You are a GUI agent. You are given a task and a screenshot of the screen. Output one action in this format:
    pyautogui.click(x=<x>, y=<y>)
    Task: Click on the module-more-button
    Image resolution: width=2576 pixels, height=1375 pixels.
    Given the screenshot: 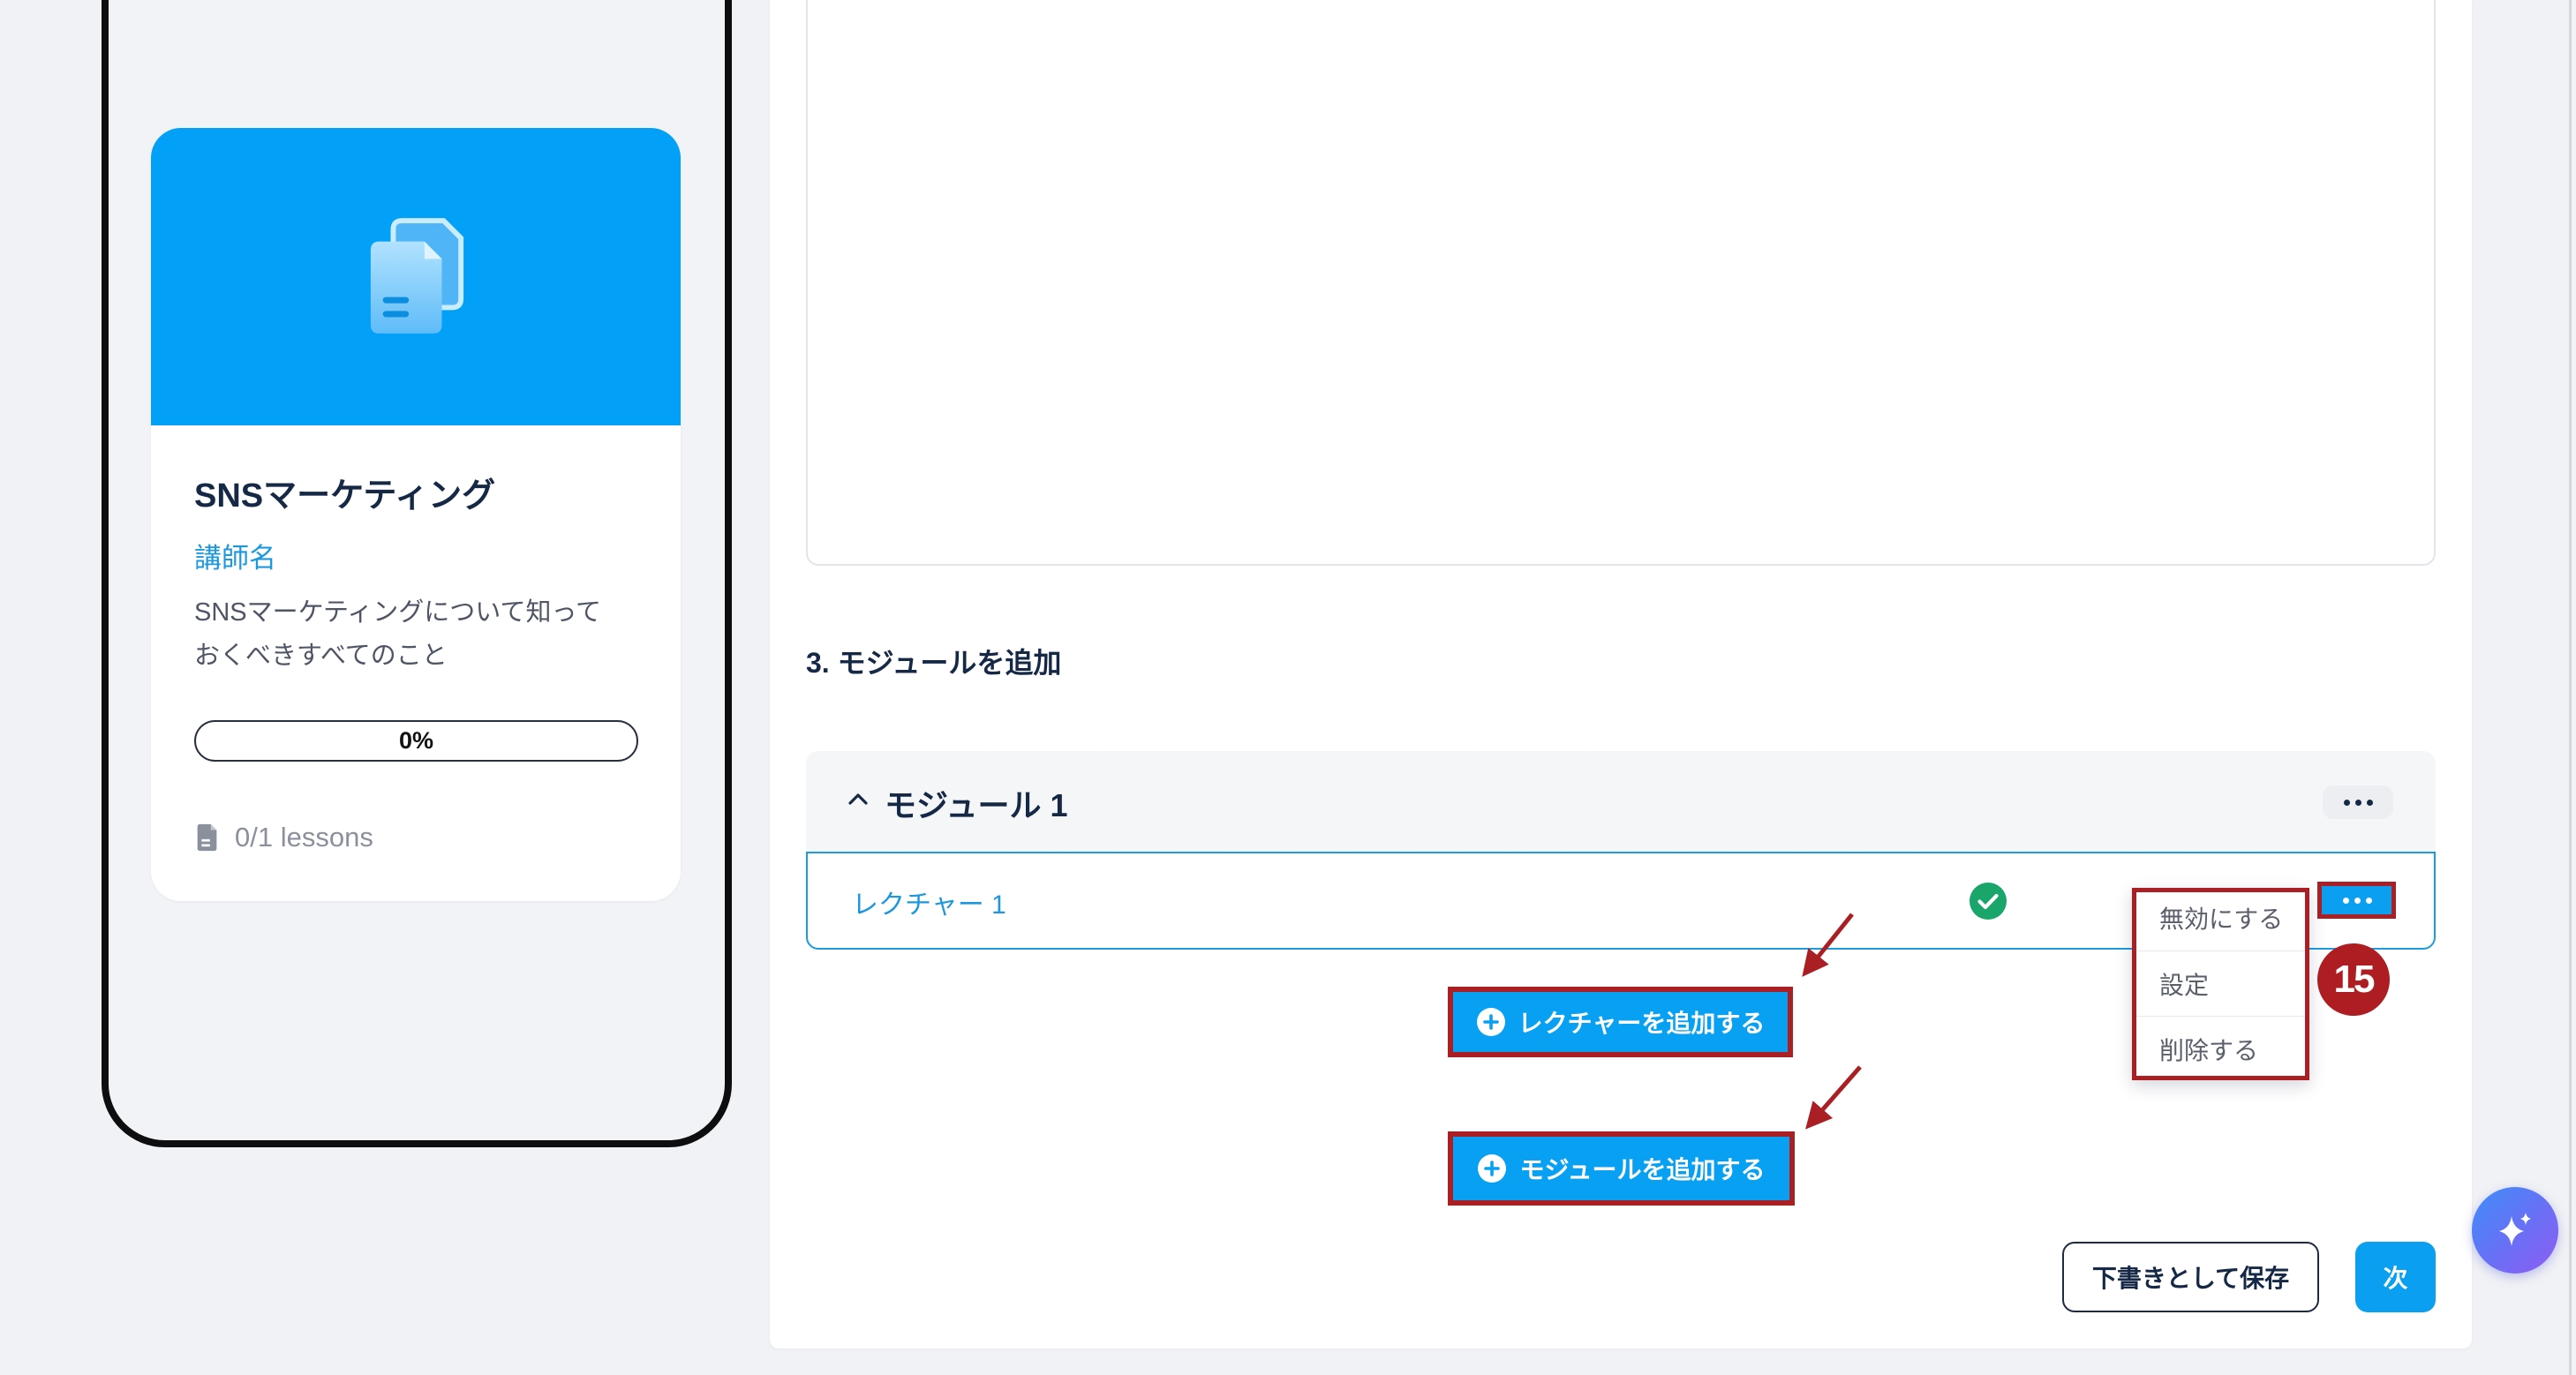 What is the action you would take?
    pyautogui.click(x=2358, y=802)
    